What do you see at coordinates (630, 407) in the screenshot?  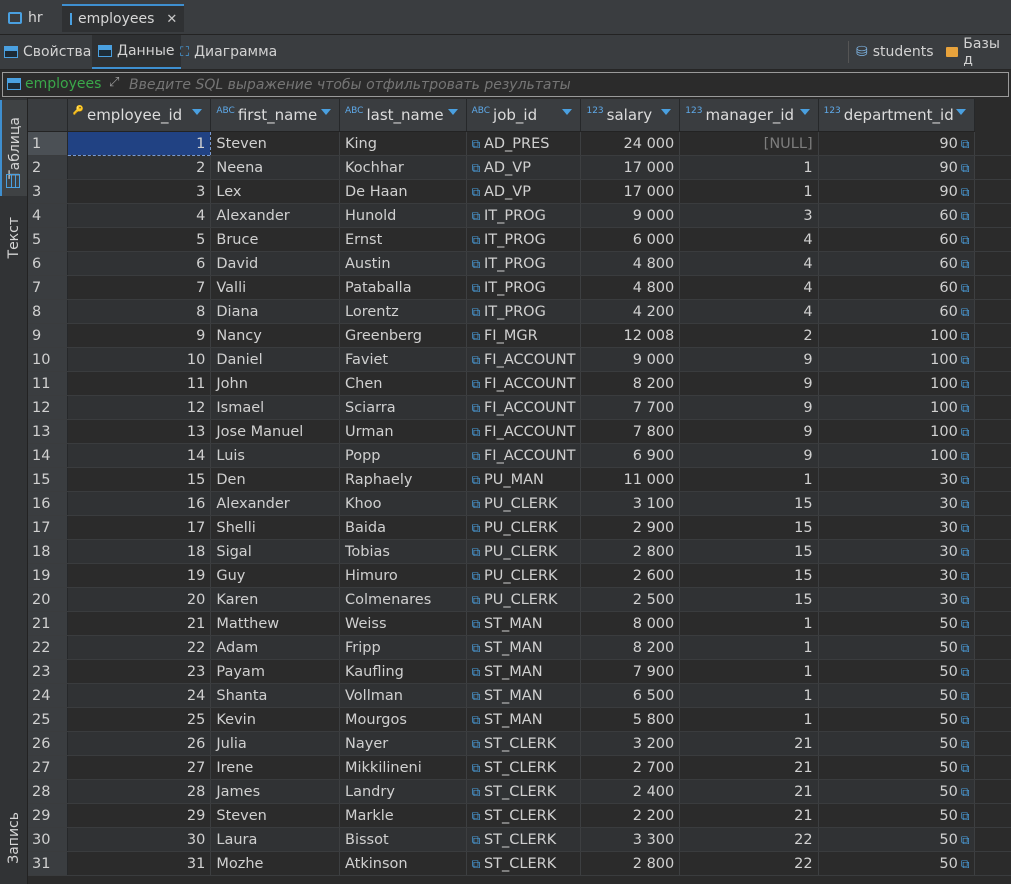 I see `cell-salary: 7 700` at bounding box center [630, 407].